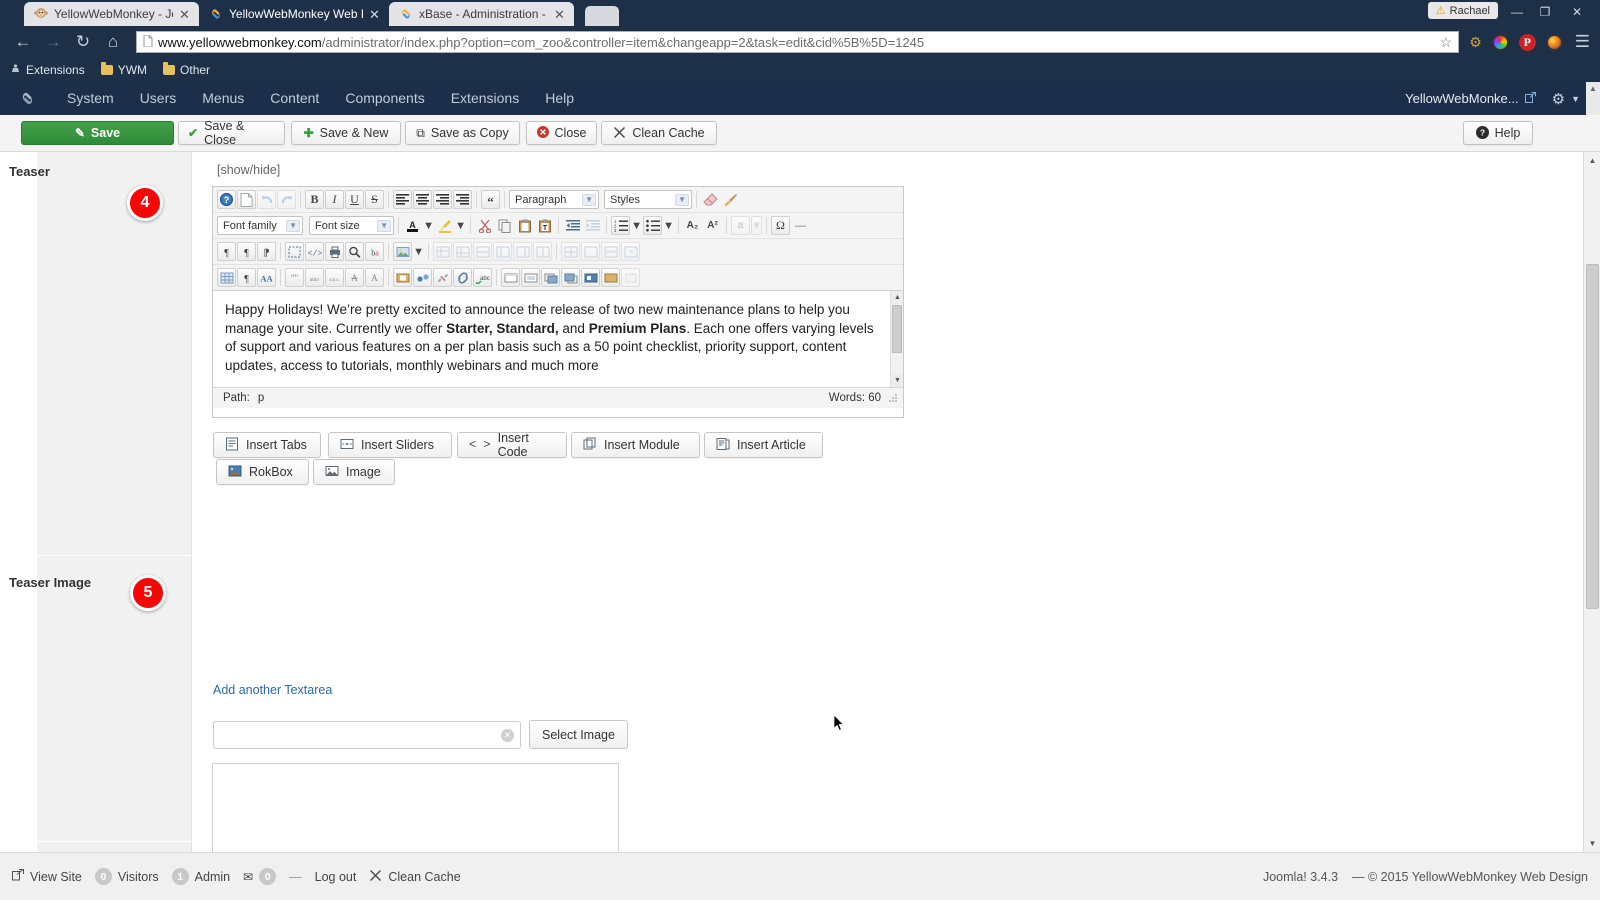  Describe the element at coordinates (354, 251) in the screenshot. I see `find-icon` at that location.